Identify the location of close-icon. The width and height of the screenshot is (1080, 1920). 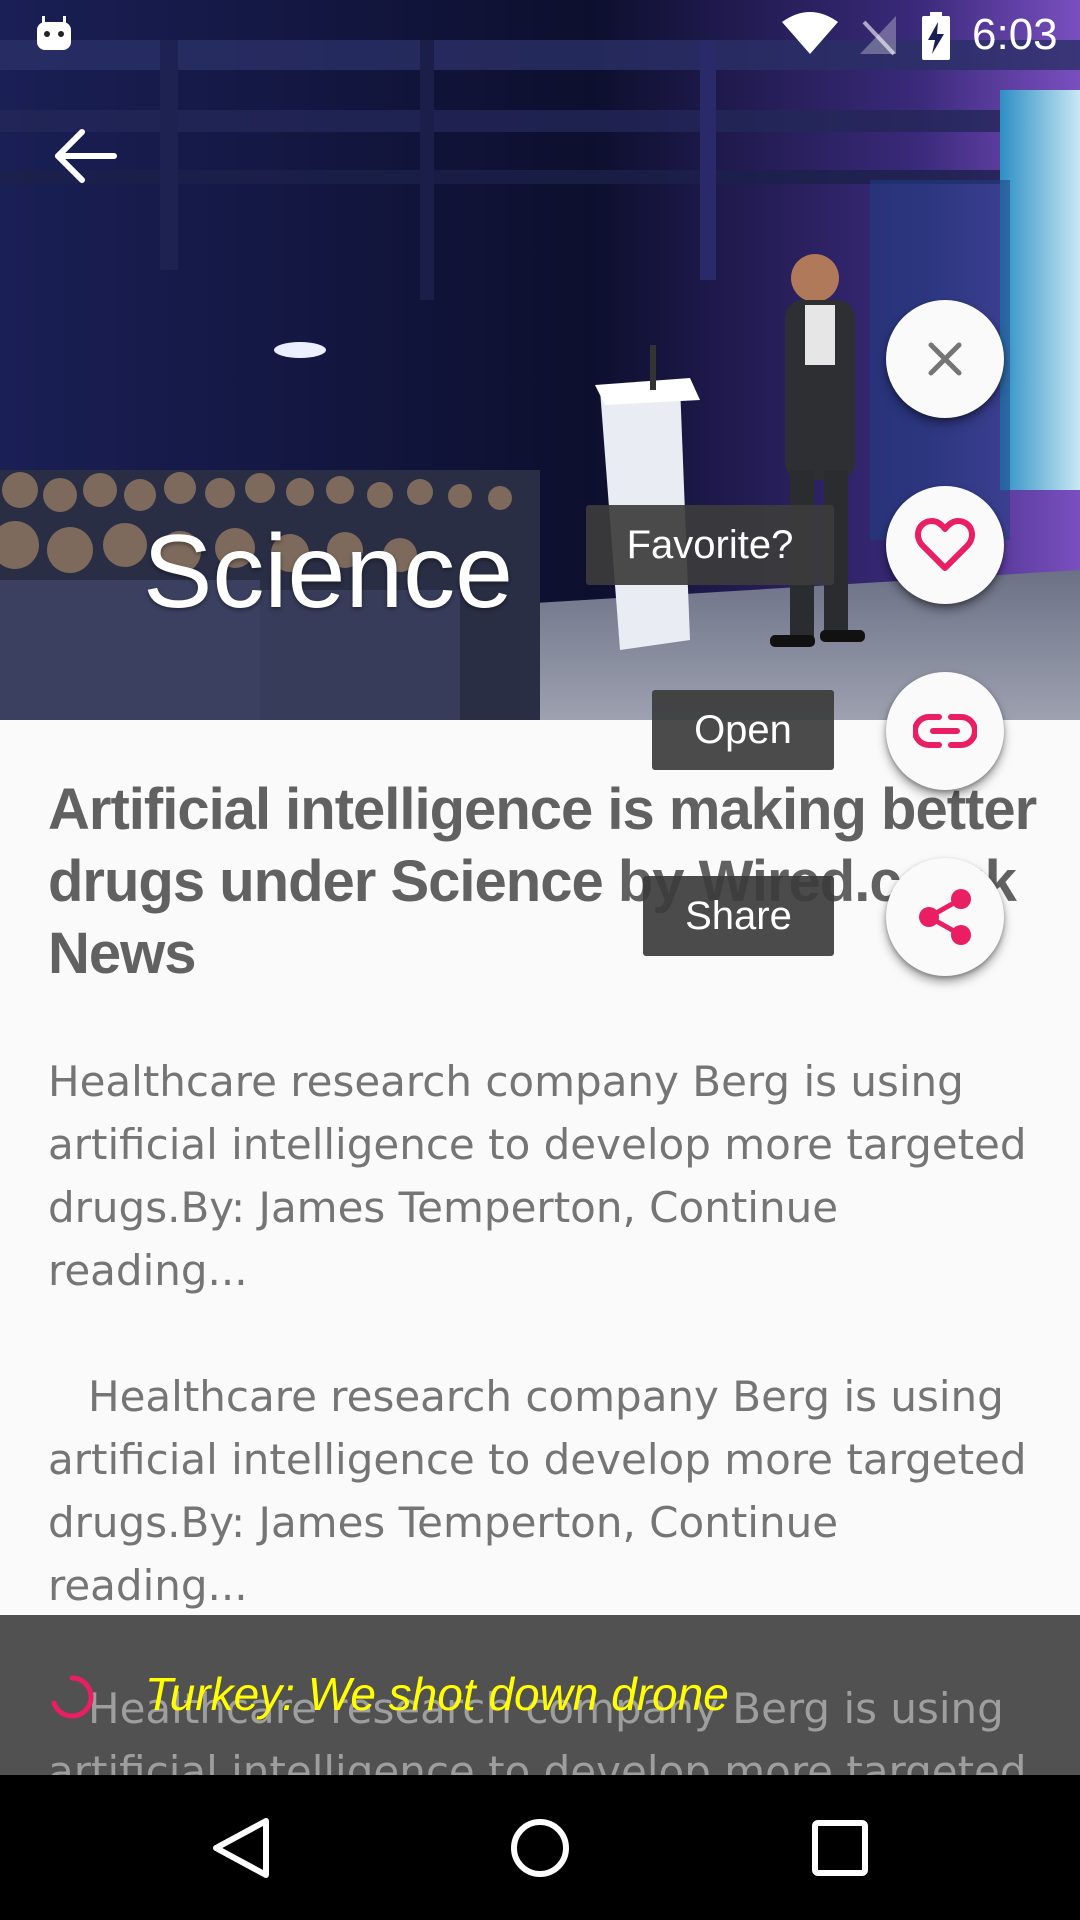
(945, 359).